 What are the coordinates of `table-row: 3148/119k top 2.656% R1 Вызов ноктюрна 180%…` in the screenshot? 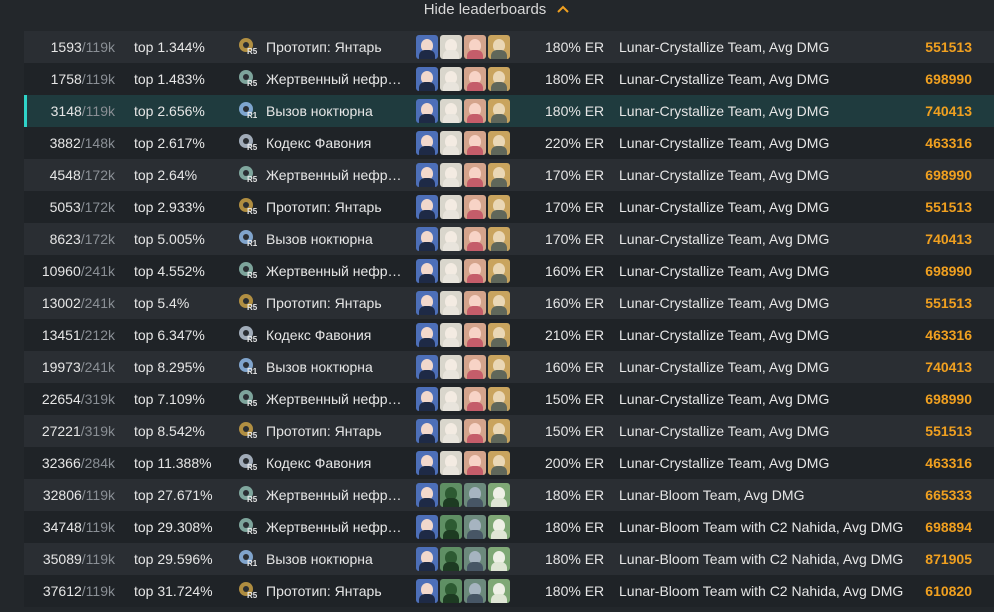 It's located at (509, 111).